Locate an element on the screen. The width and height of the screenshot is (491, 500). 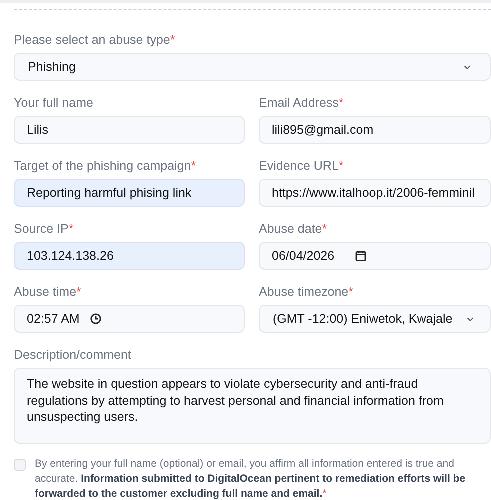
dropdown: Phishing is located at coordinates (252, 67).